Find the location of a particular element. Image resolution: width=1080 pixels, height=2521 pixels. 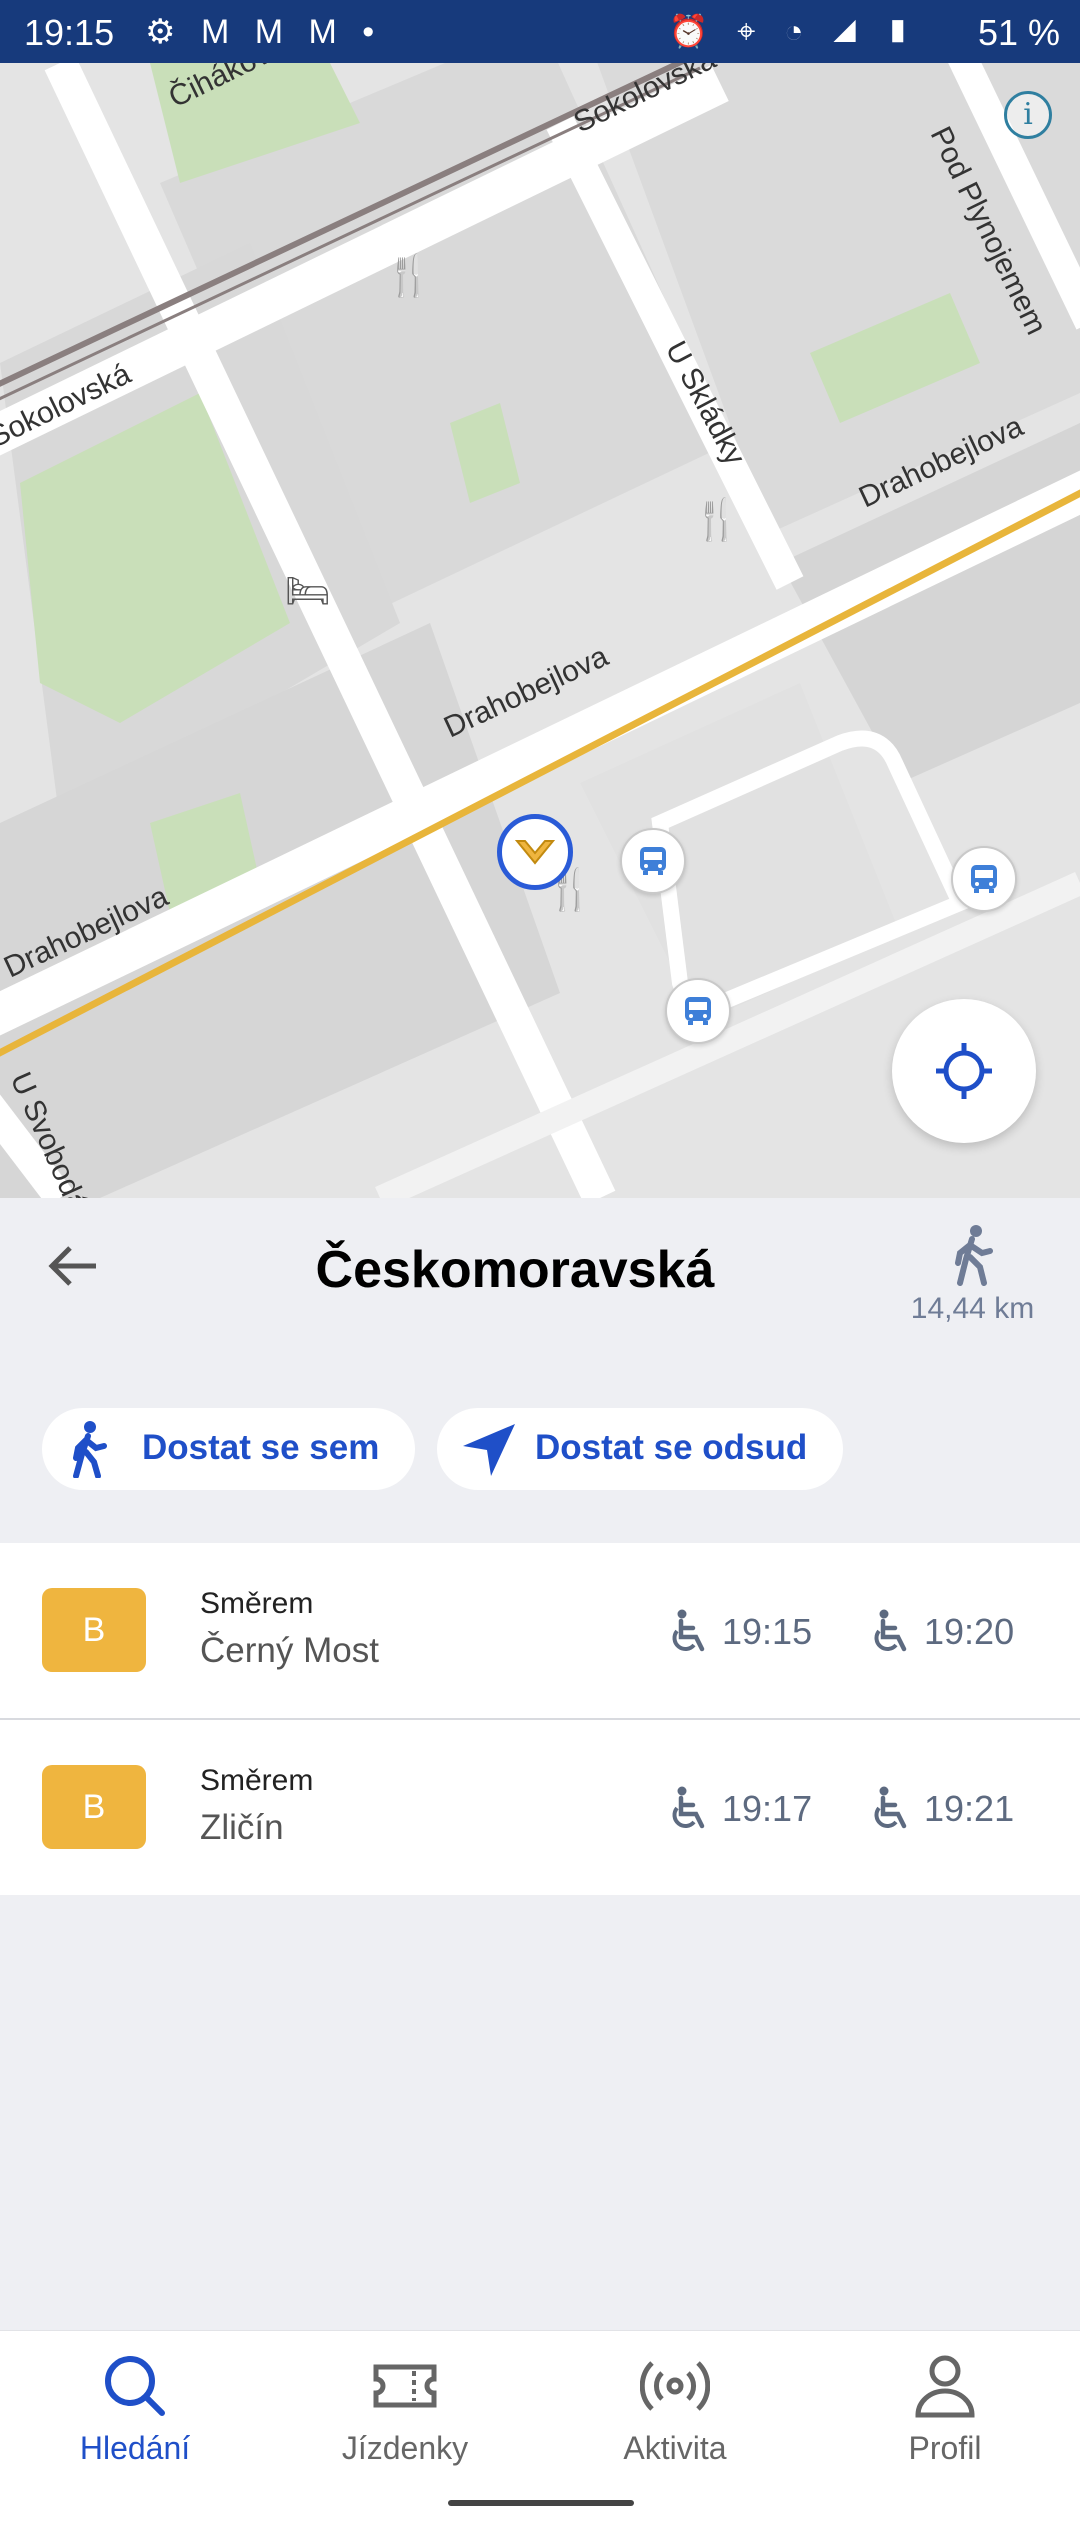

walk-distance: 14,44 km is located at coordinates (972, 1308).